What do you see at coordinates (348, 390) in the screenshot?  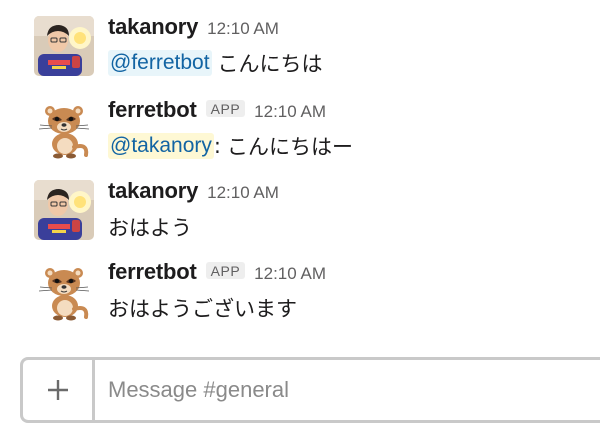 I see `message-input` at bounding box center [348, 390].